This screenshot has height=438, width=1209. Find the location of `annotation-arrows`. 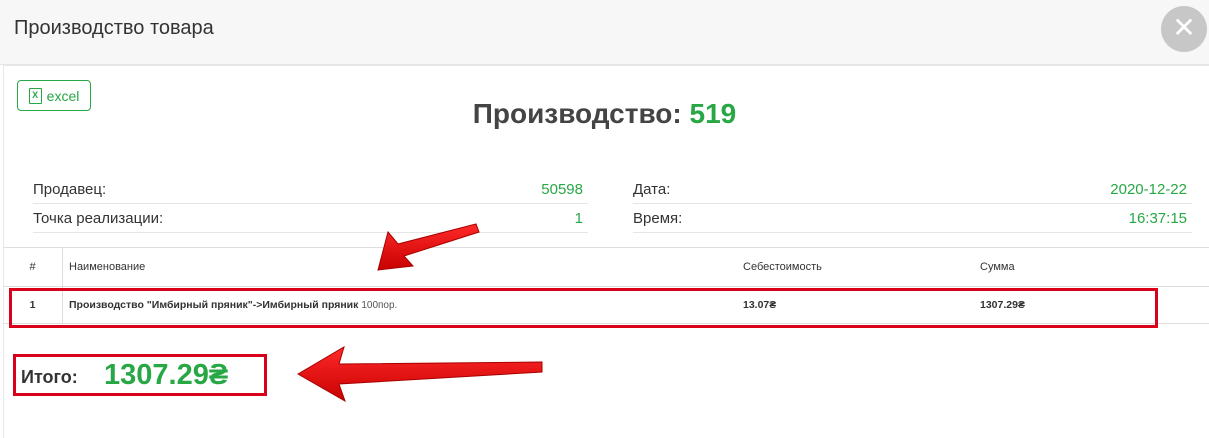

annotation-arrows is located at coordinates (420, 313).